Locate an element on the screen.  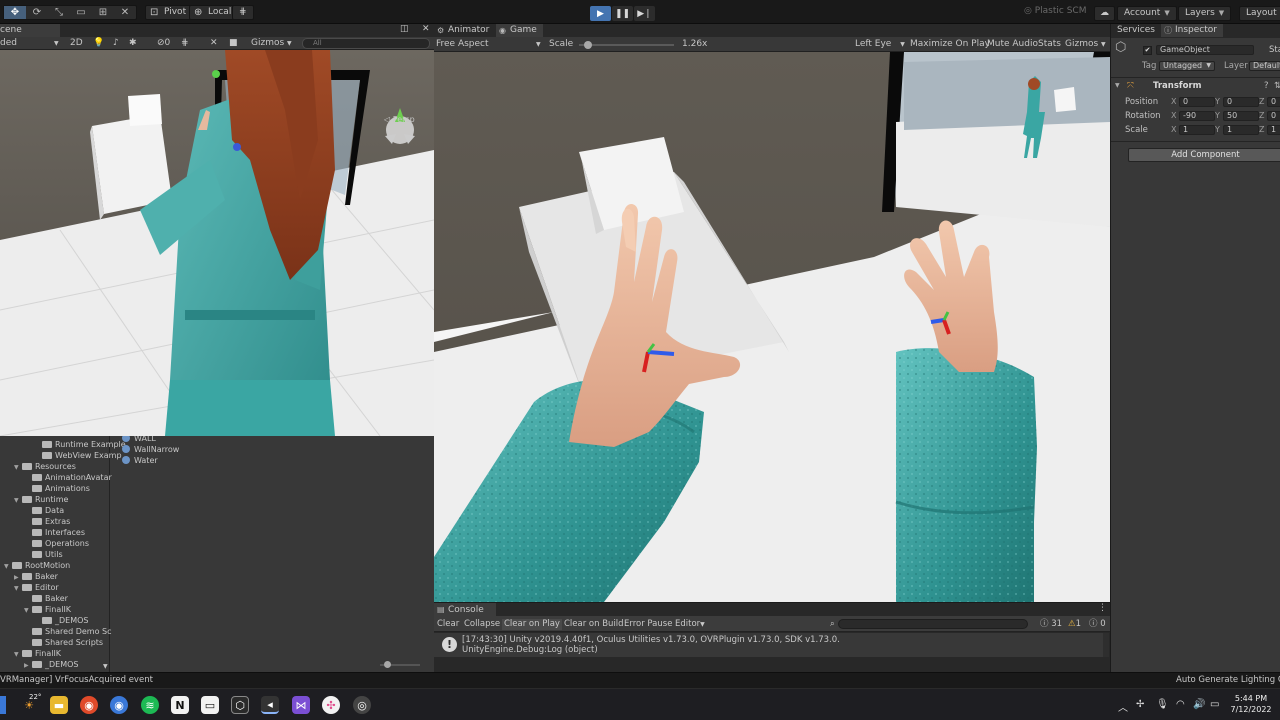
local-toggle: ⊕ Local is located at coordinates (214, 12).